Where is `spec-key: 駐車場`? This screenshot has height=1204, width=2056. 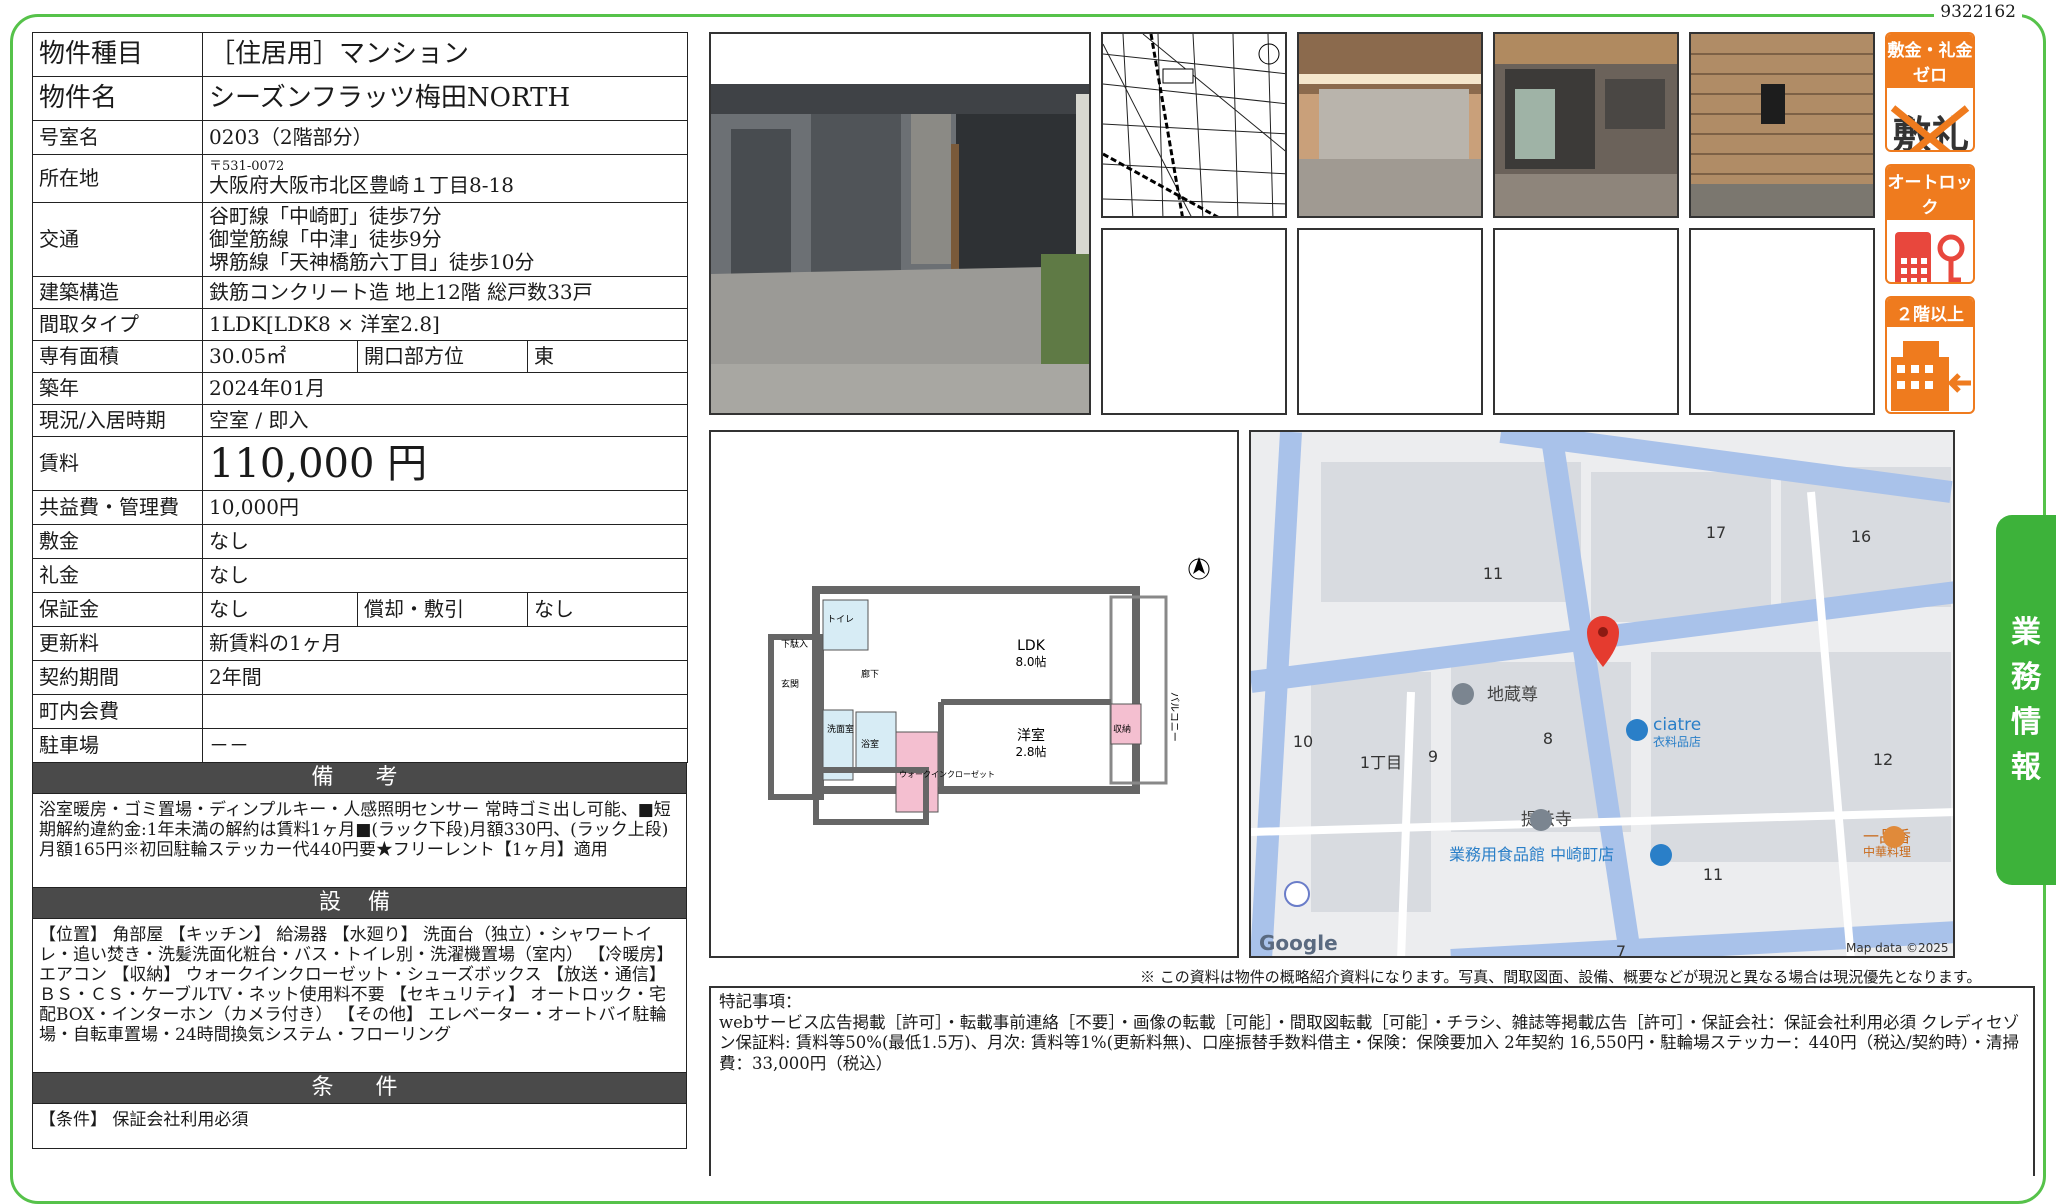 spec-key: 駐車場 is located at coordinates (117, 745).